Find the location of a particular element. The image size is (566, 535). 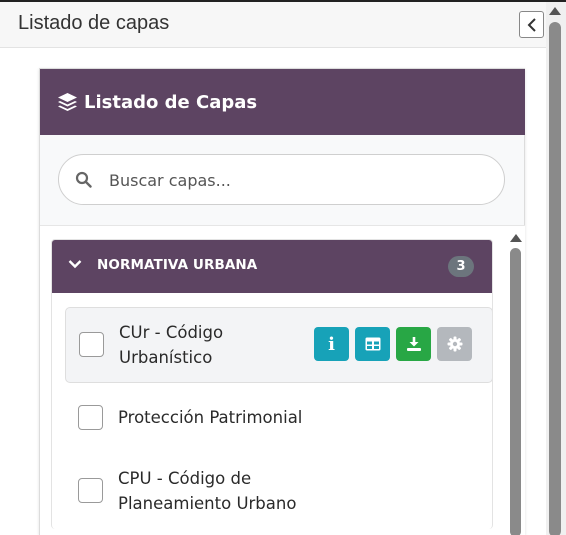

gear-icon is located at coordinates (454, 344).